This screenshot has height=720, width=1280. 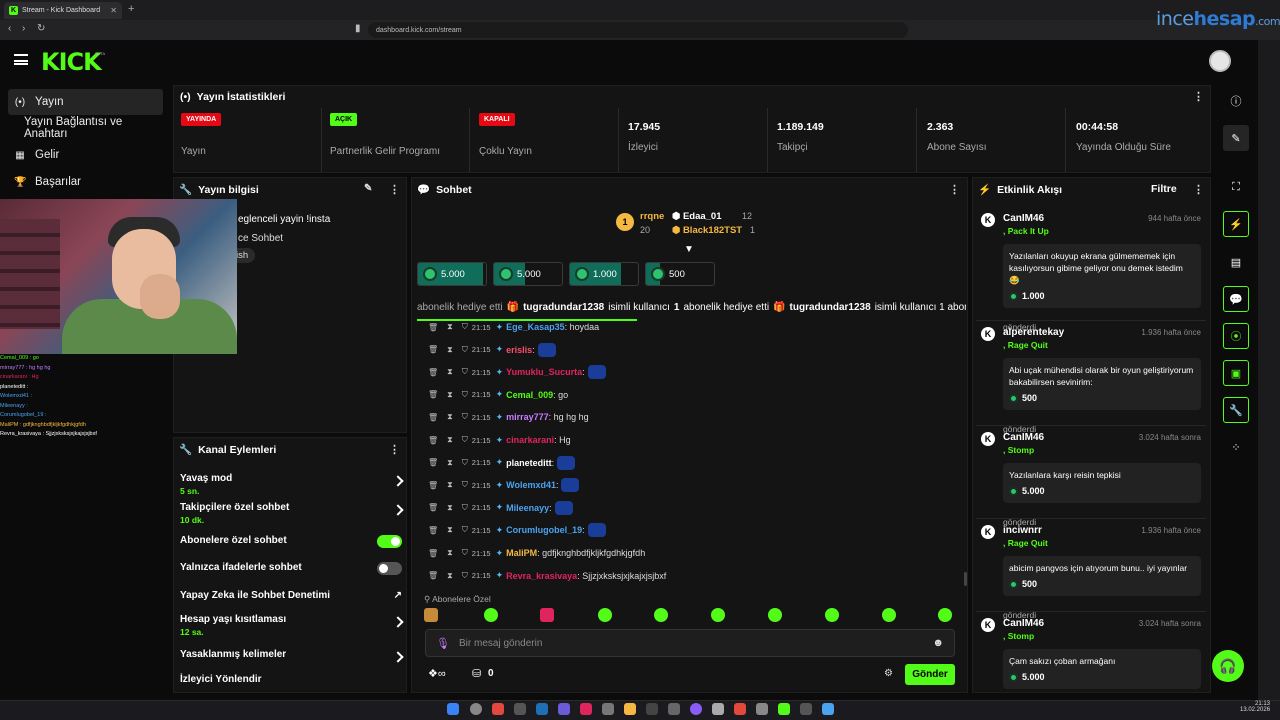 I want to click on gift-goal: 5.000, so click(x=528, y=274).